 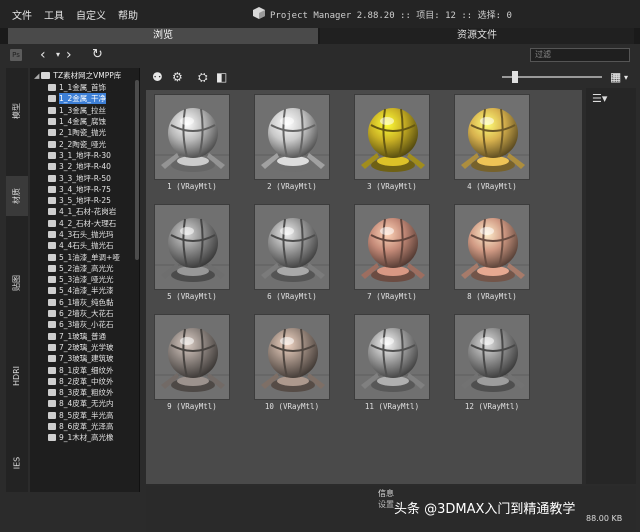 What do you see at coordinates (16, 55) in the screenshot?
I see `photoshop-icon: Ps` at bounding box center [16, 55].